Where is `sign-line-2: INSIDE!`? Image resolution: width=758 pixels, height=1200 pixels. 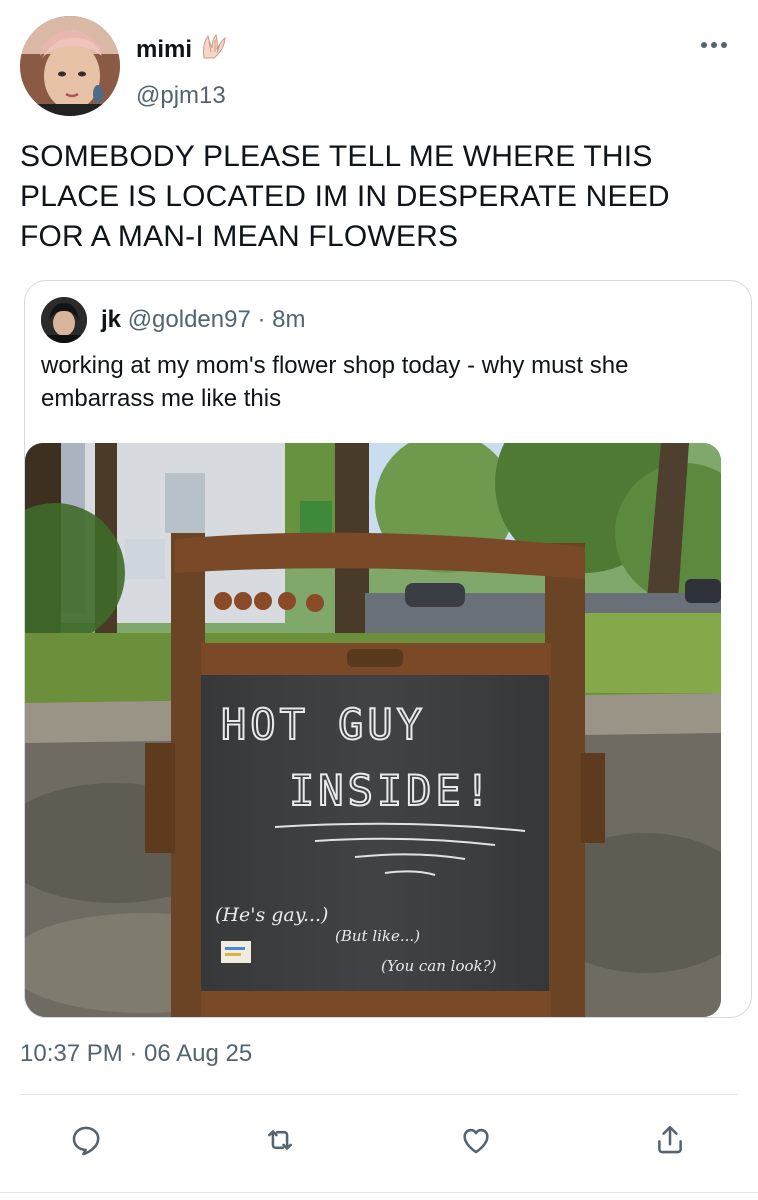
sign-line-2: INSIDE! is located at coordinates (391, 790).